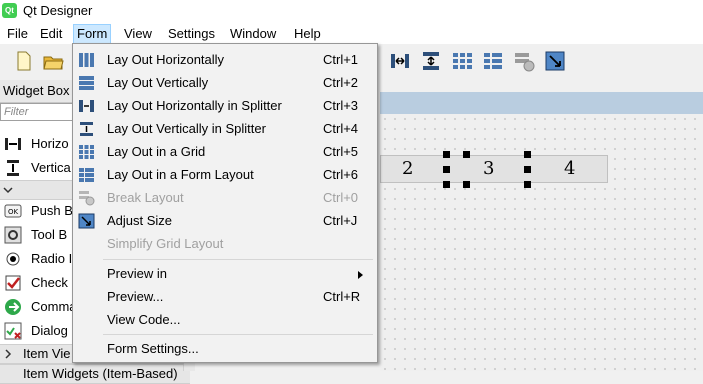  Describe the element at coordinates (9, 10) in the screenshot. I see `qt-logo-icon: Qt` at that location.